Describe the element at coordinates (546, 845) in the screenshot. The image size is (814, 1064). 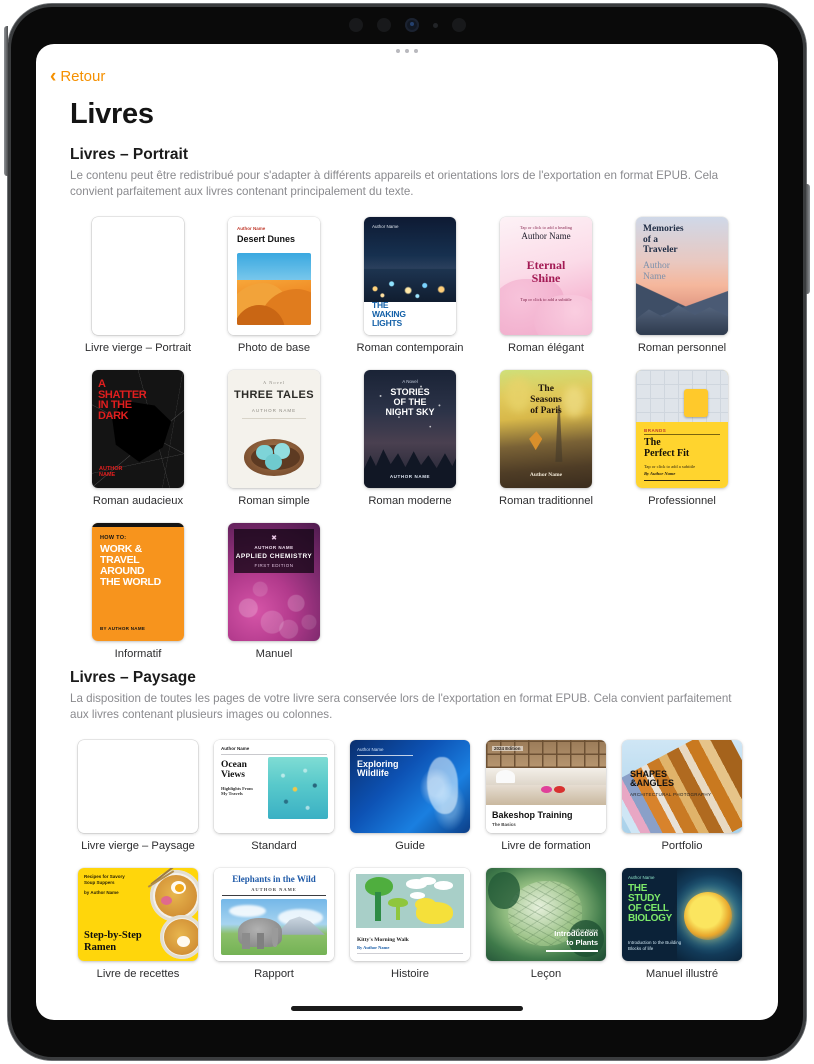
I see `template-label: Livre de formation` at that location.